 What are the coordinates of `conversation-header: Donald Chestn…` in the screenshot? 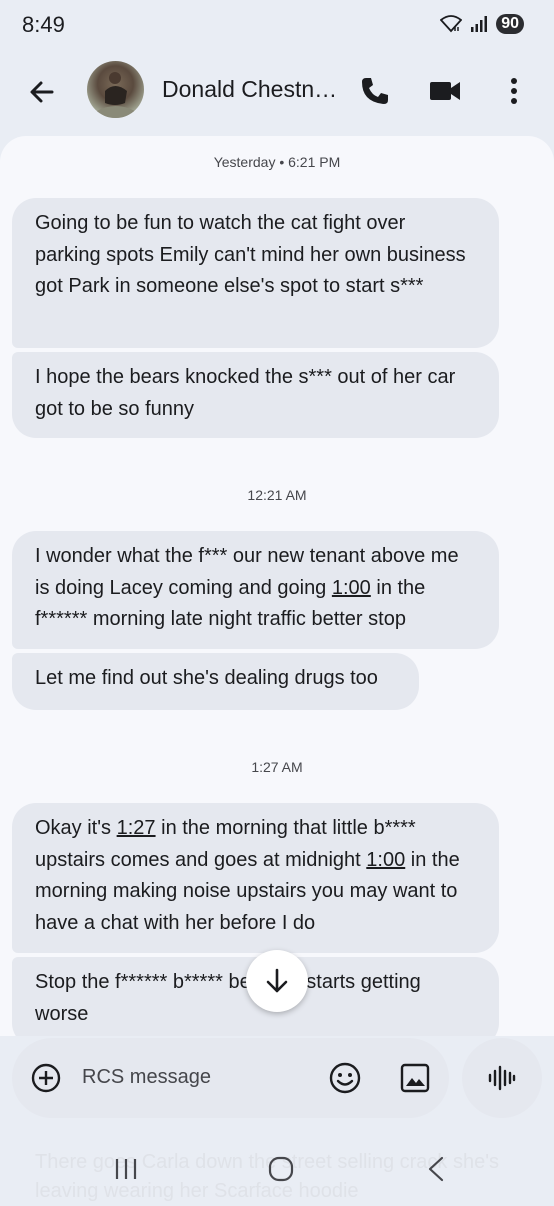 It's located at (277, 94).